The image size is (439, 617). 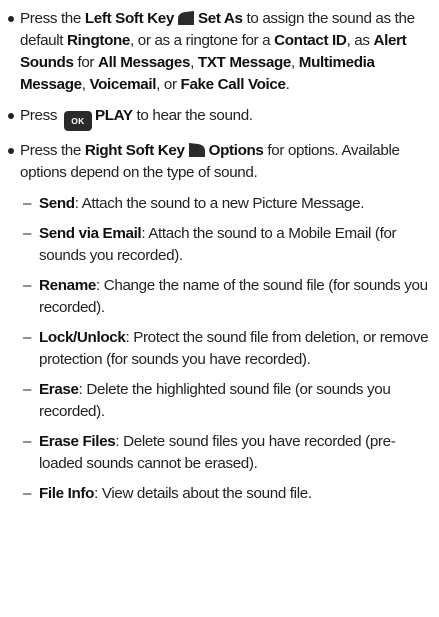 What do you see at coordinates (82, 337) in the screenshot?
I see `option-name: Lock/Unlock` at bounding box center [82, 337].